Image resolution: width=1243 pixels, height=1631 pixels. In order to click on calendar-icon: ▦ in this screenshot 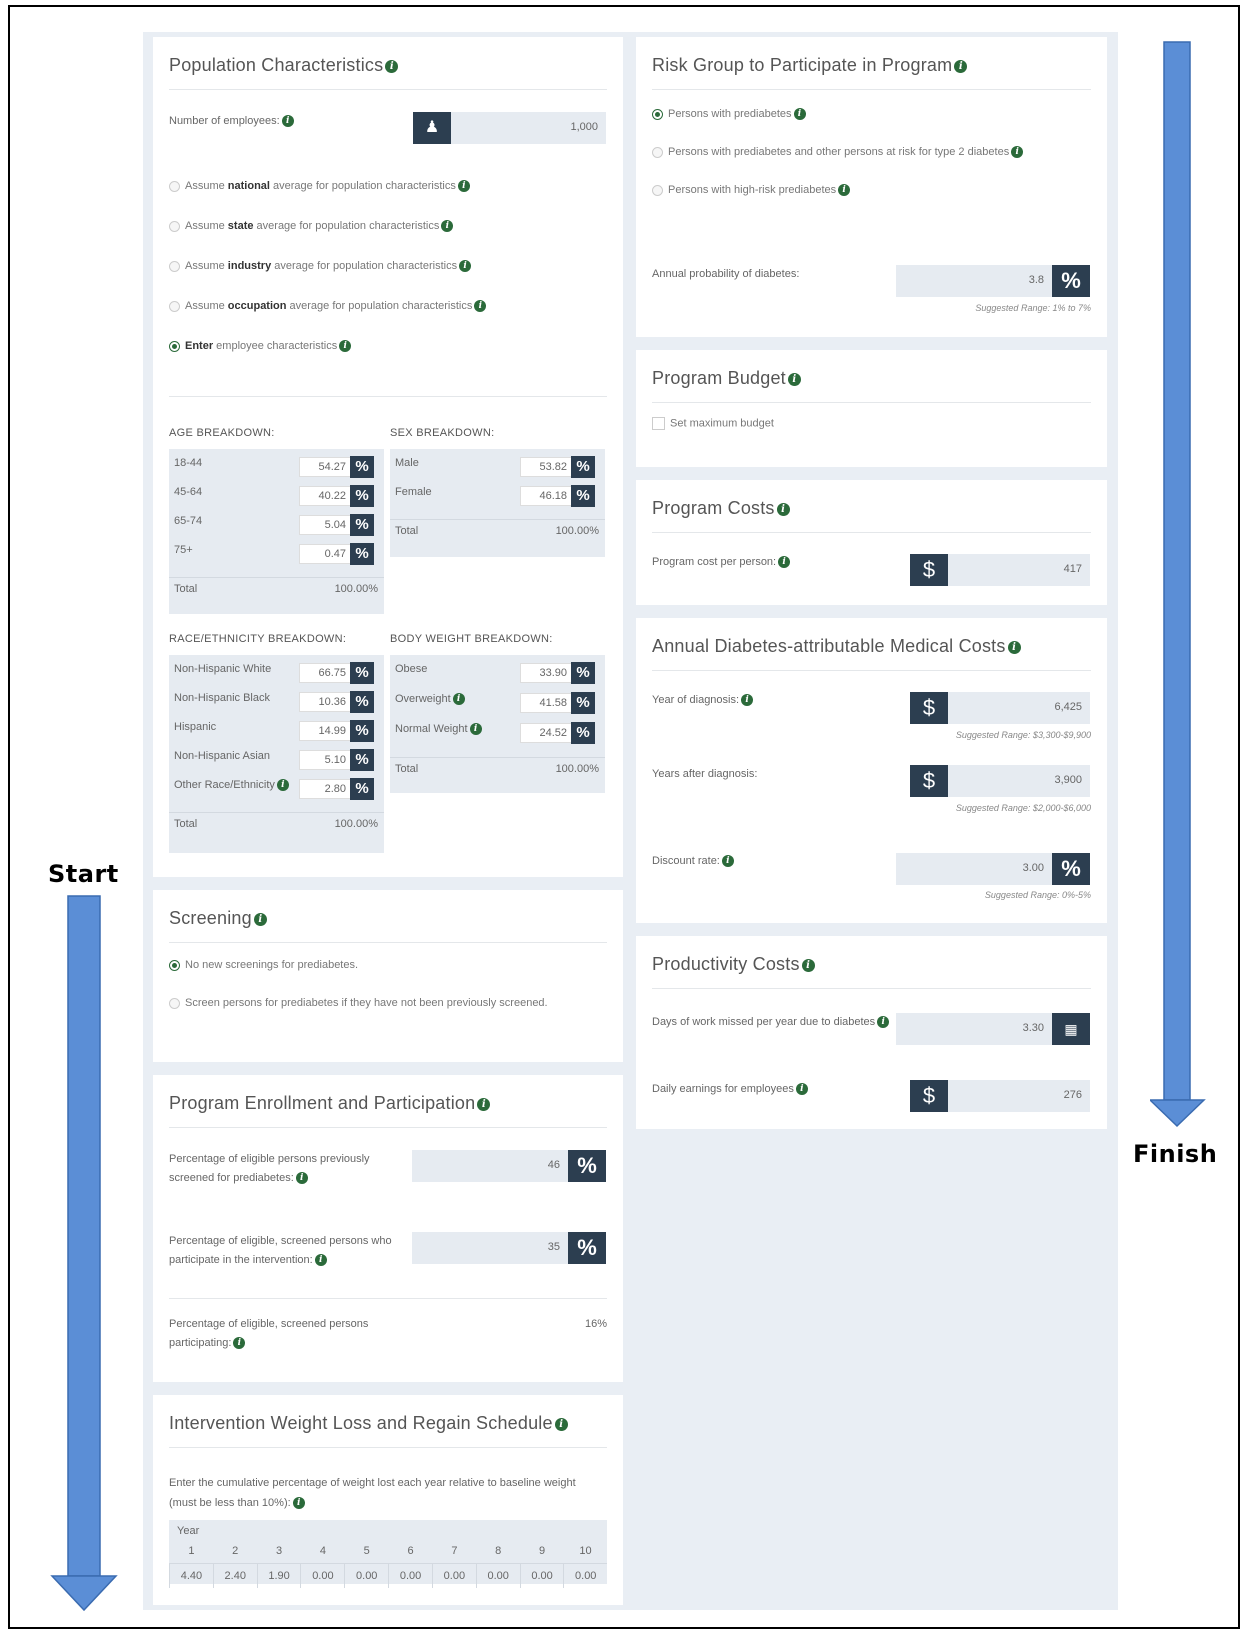, I will do `click(1071, 1029)`.